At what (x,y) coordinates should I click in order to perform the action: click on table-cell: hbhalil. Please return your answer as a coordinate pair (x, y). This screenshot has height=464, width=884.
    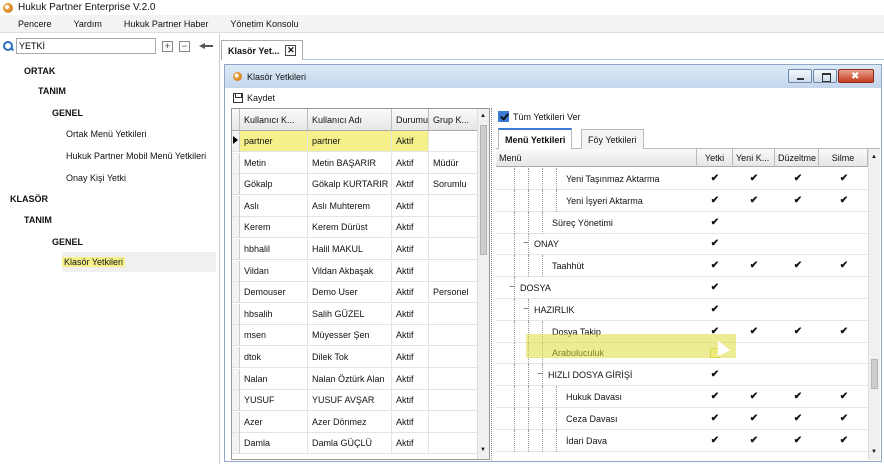
    Looking at the image, I should click on (274, 249).